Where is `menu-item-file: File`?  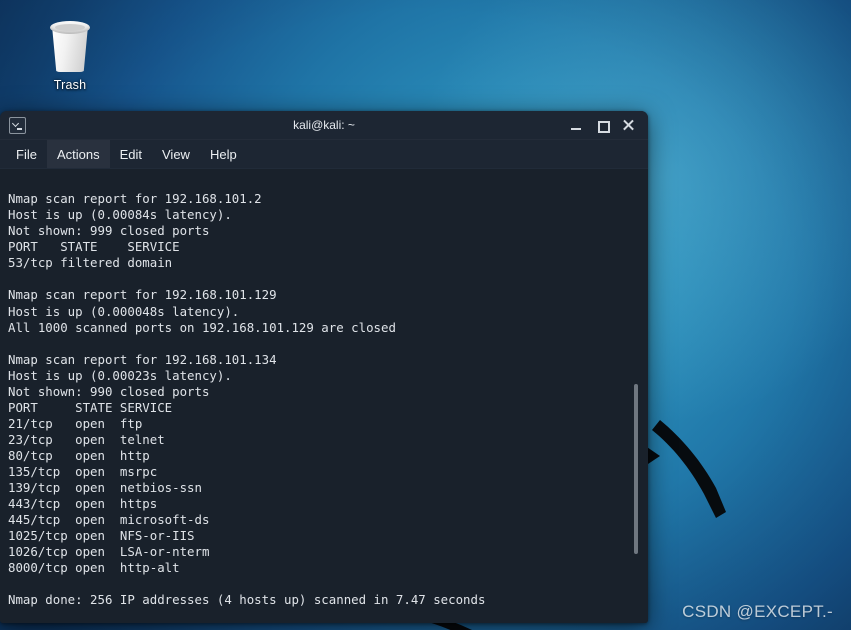
menu-item-file: File is located at coordinates (26, 154).